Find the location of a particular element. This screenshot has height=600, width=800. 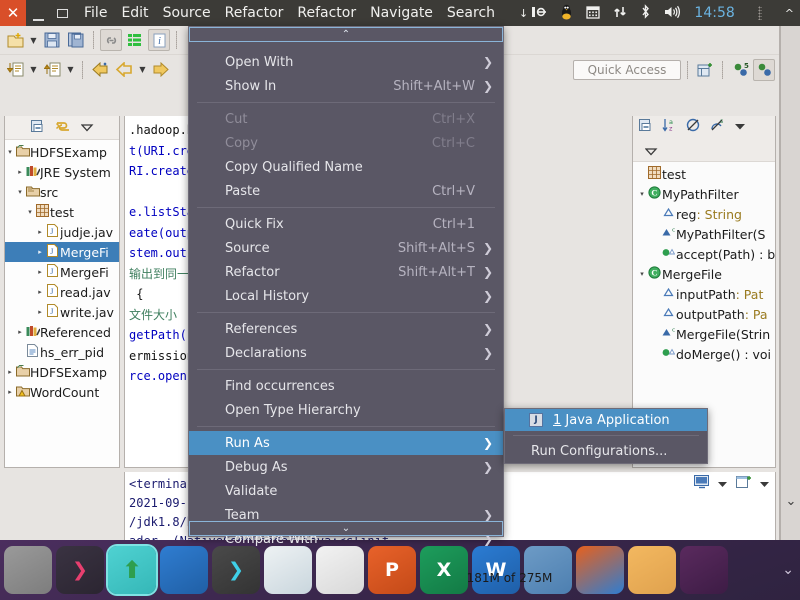

info-icon: i is located at coordinates (159, 40).